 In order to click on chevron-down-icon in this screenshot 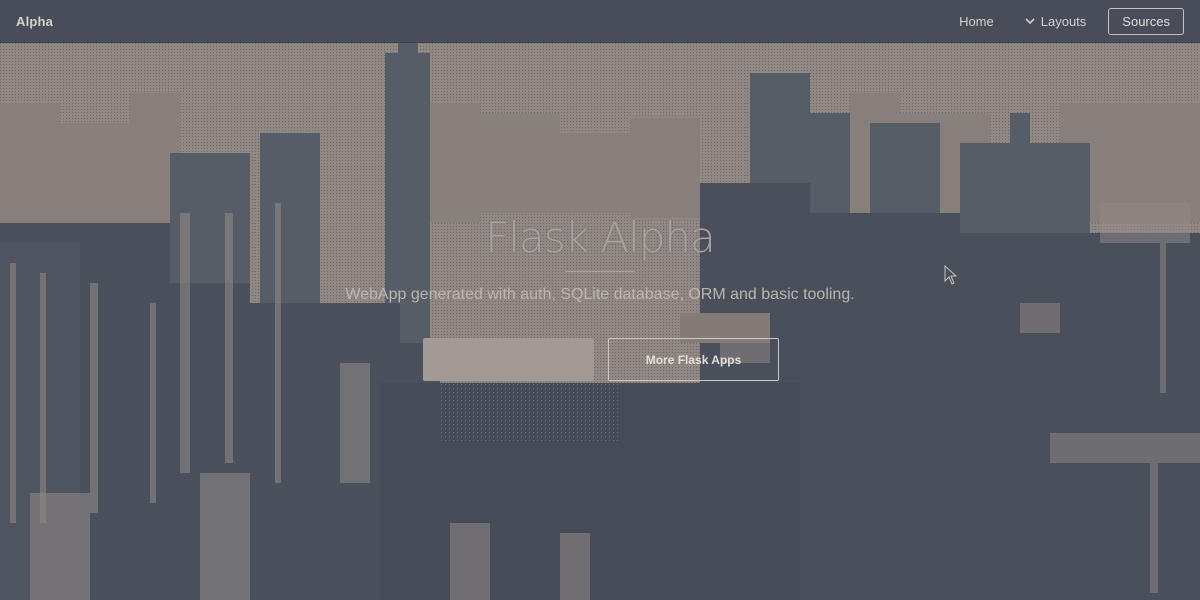, I will do `click(1030, 21)`.